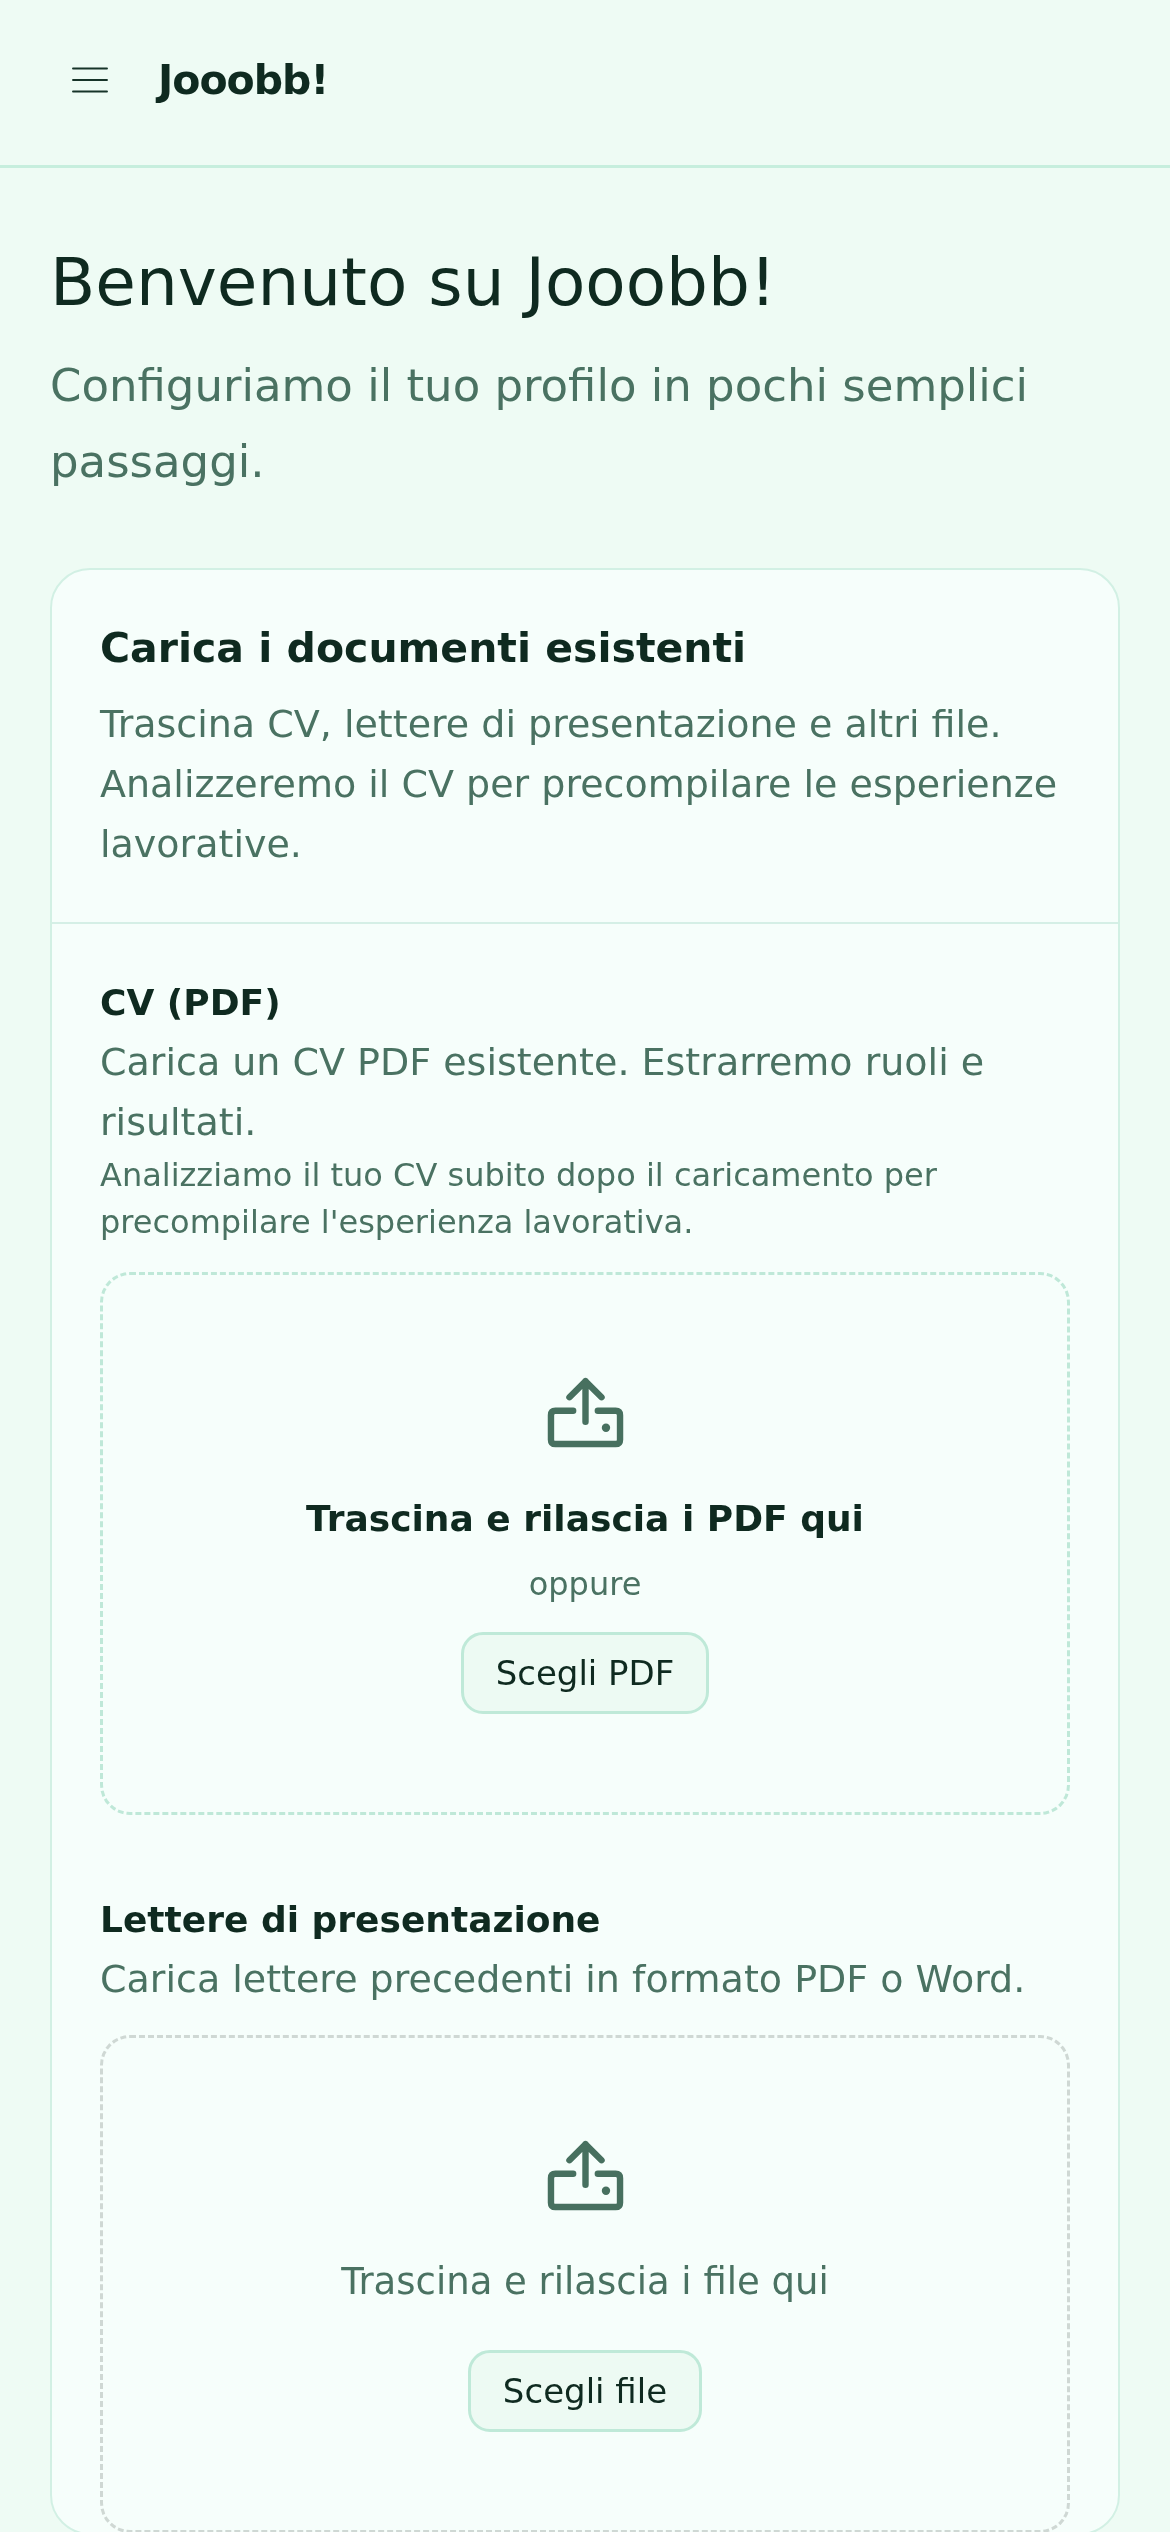  I want to click on choose-file-button: Scegli file, so click(585, 2391).